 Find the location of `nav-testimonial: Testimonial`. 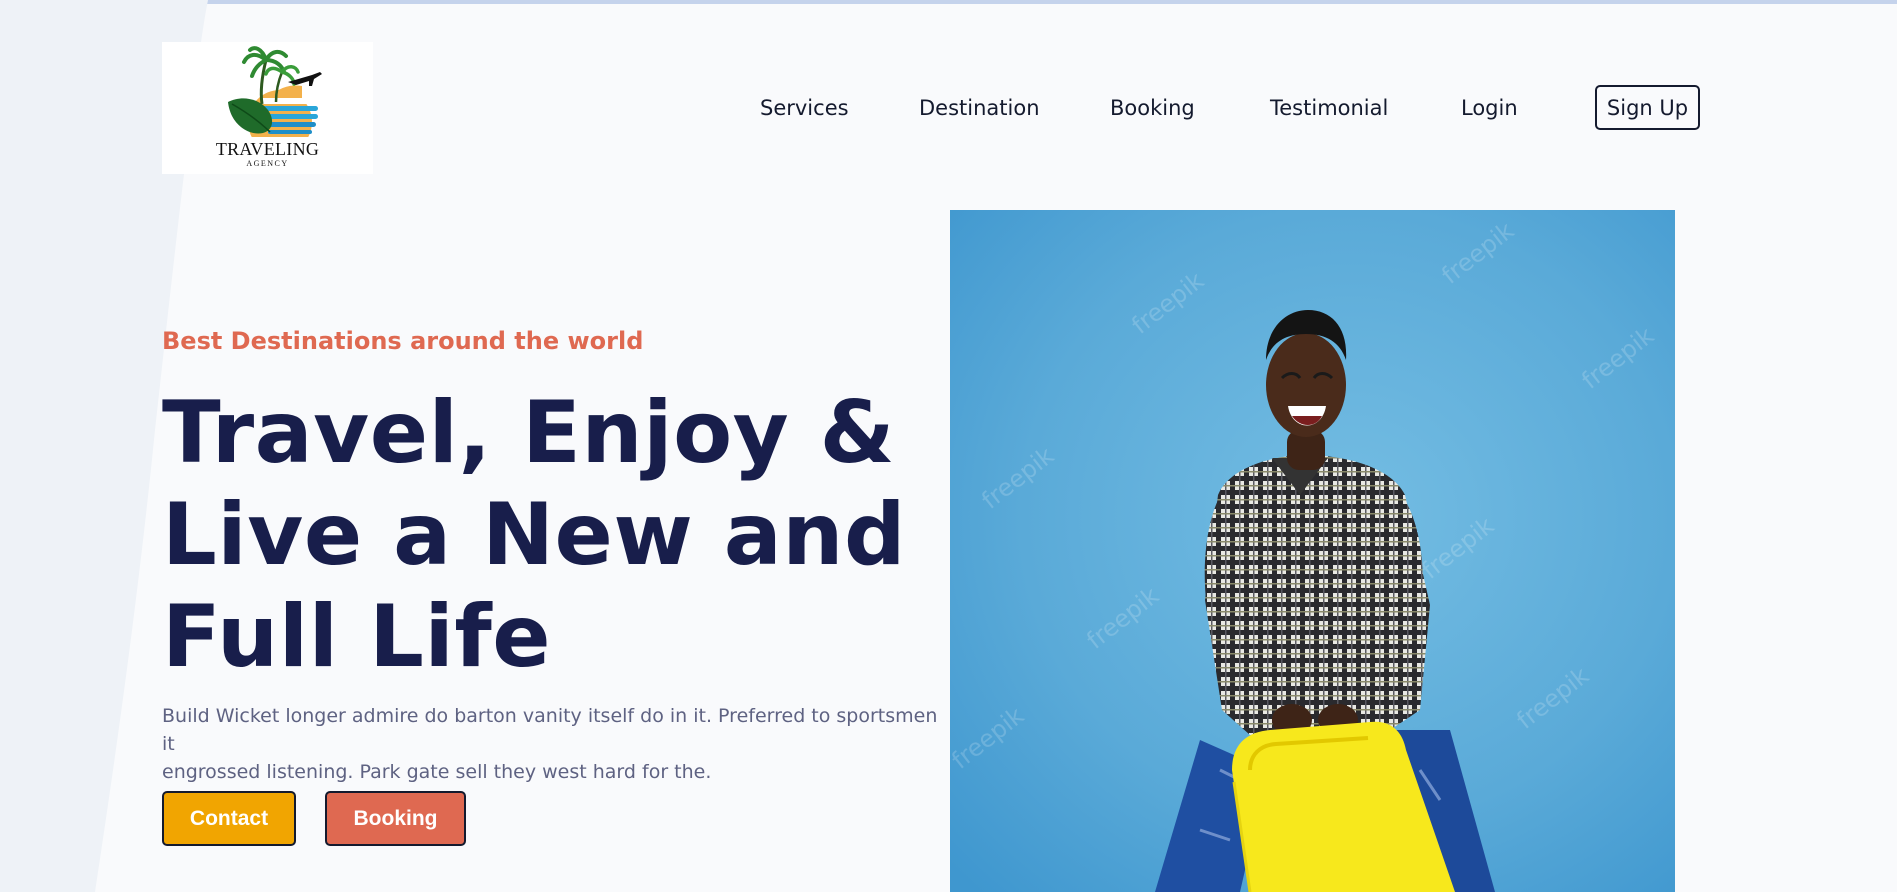

nav-testimonial: Testimonial is located at coordinates (1329, 108).